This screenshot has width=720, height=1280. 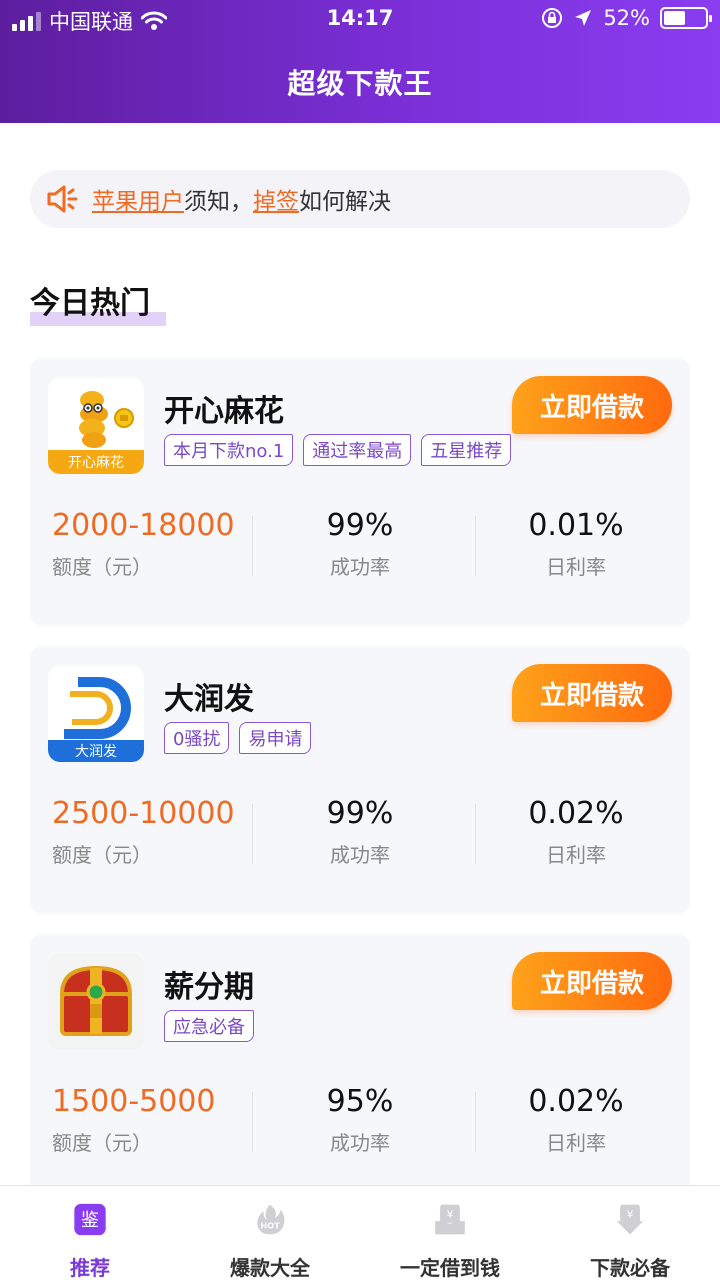 What do you see at coordinates (138, 199) in the screenshot?
I see `notice-link-apple-users: 苹果用户` at bounding box center [138, 199].